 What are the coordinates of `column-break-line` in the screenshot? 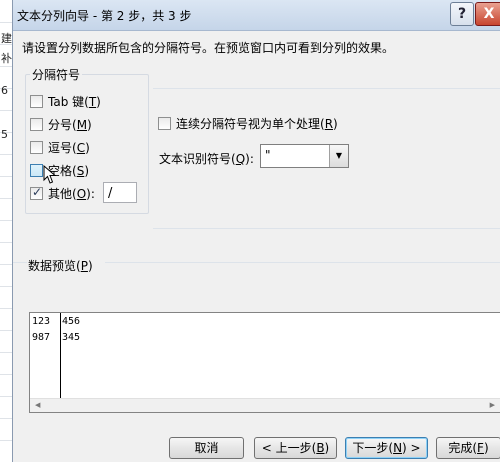 It's located at (60, 357).